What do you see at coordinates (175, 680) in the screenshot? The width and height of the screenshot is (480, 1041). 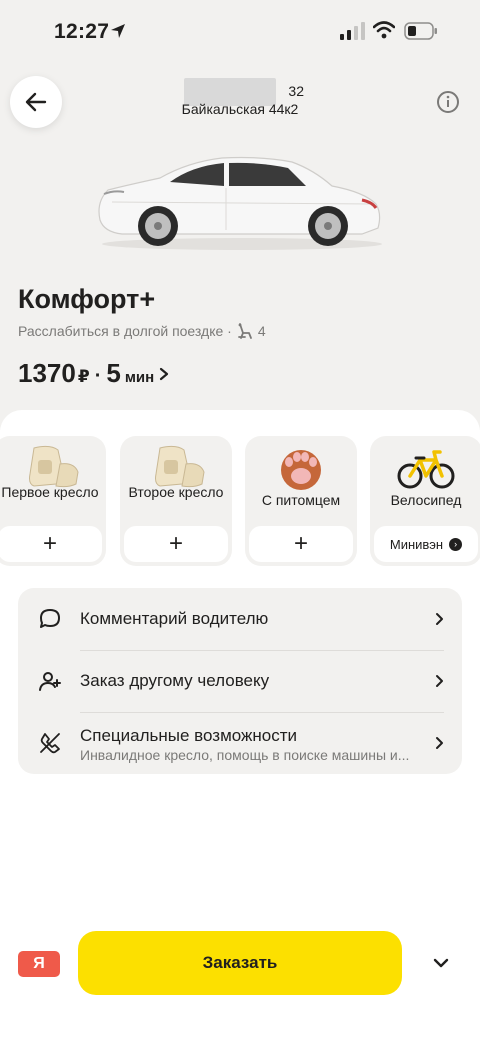 I see `list-item-title: Заказ другому человеку` at bounding box center [175, 680].